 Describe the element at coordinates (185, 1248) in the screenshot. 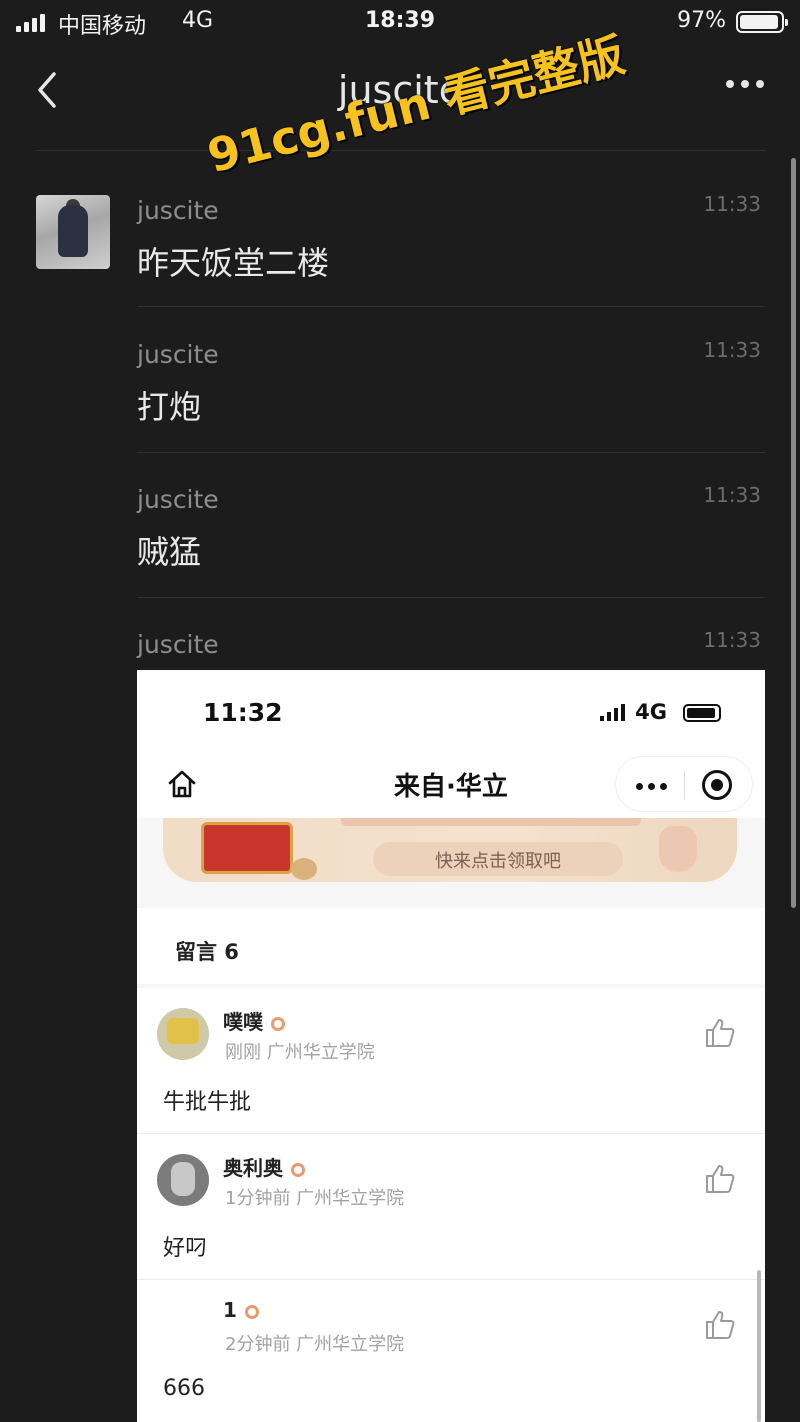

I see `comment-text: 好叼` at that location.